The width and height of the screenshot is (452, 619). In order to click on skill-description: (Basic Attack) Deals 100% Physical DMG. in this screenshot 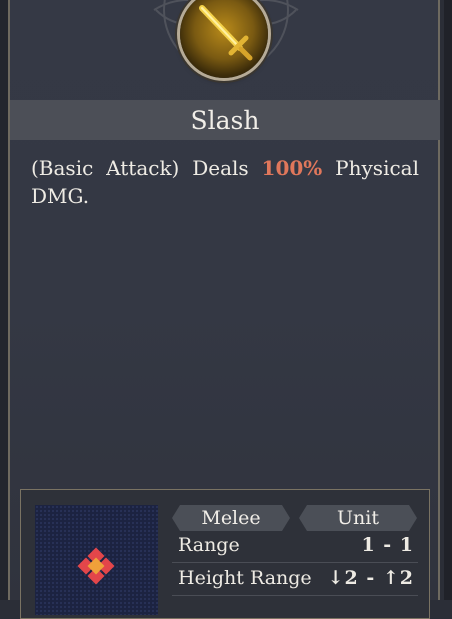, I will do `click(225, 182)`.